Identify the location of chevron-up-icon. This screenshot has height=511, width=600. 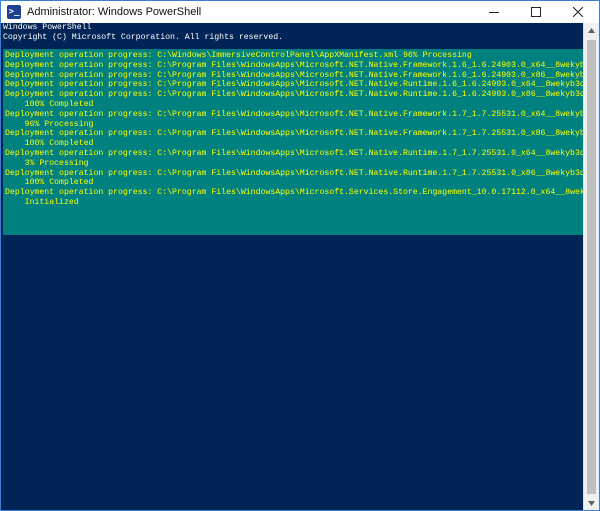
(591, 30).